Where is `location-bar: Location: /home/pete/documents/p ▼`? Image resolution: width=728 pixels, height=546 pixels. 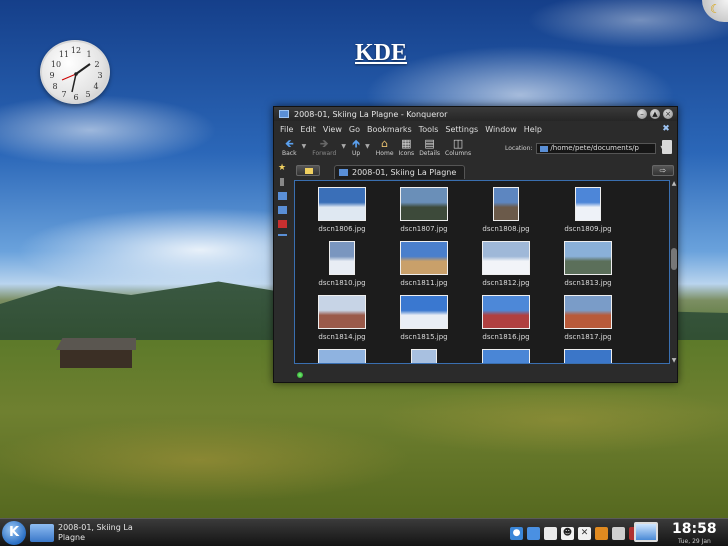
location-bar: Location: /home/pete/documents/p ▼ is located at coordinates (588, 147).